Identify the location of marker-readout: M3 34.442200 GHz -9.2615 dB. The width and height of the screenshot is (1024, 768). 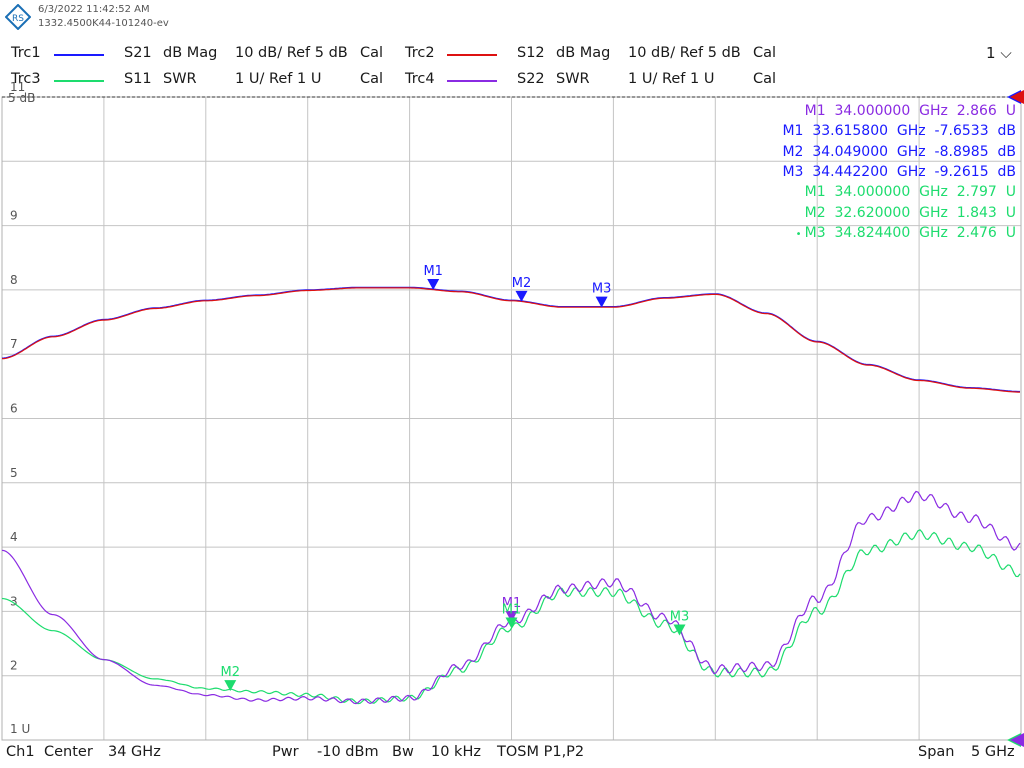
(899, 171).